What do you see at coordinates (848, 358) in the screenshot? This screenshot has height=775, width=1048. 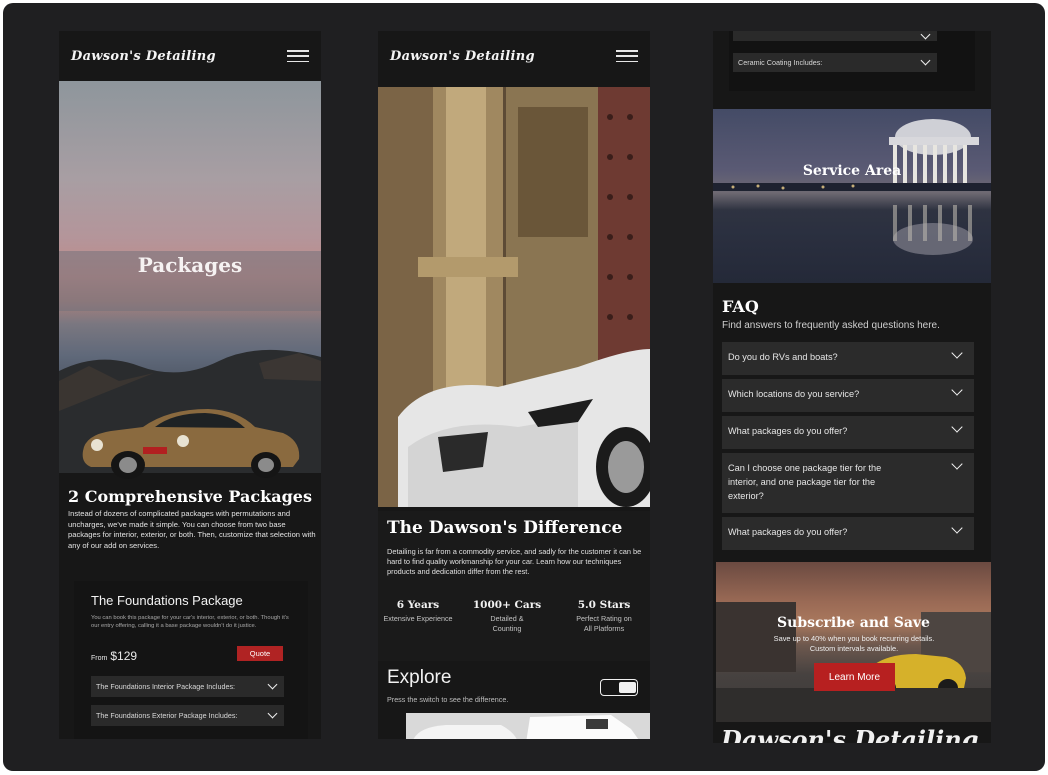 I see `faq-item: Do you do RVs and boats?` at bounding box center [848, 358].